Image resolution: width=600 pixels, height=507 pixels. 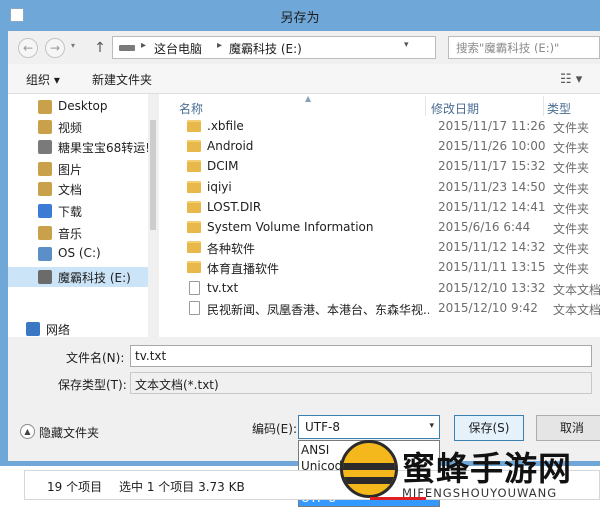 What do you see at coordinates (492, 186) in the screenshot?
I see `file-date: 2015/11/23 14:50` at bounding box center [492, 186].